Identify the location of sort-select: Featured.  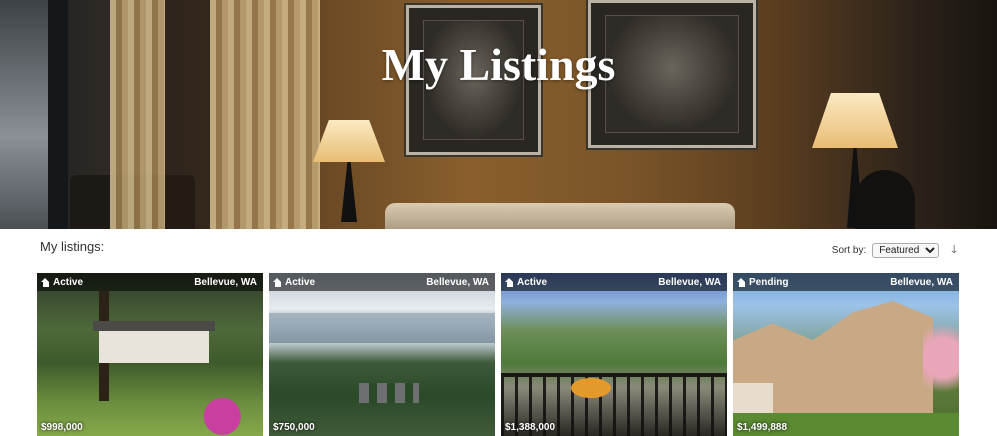
(906, 250).